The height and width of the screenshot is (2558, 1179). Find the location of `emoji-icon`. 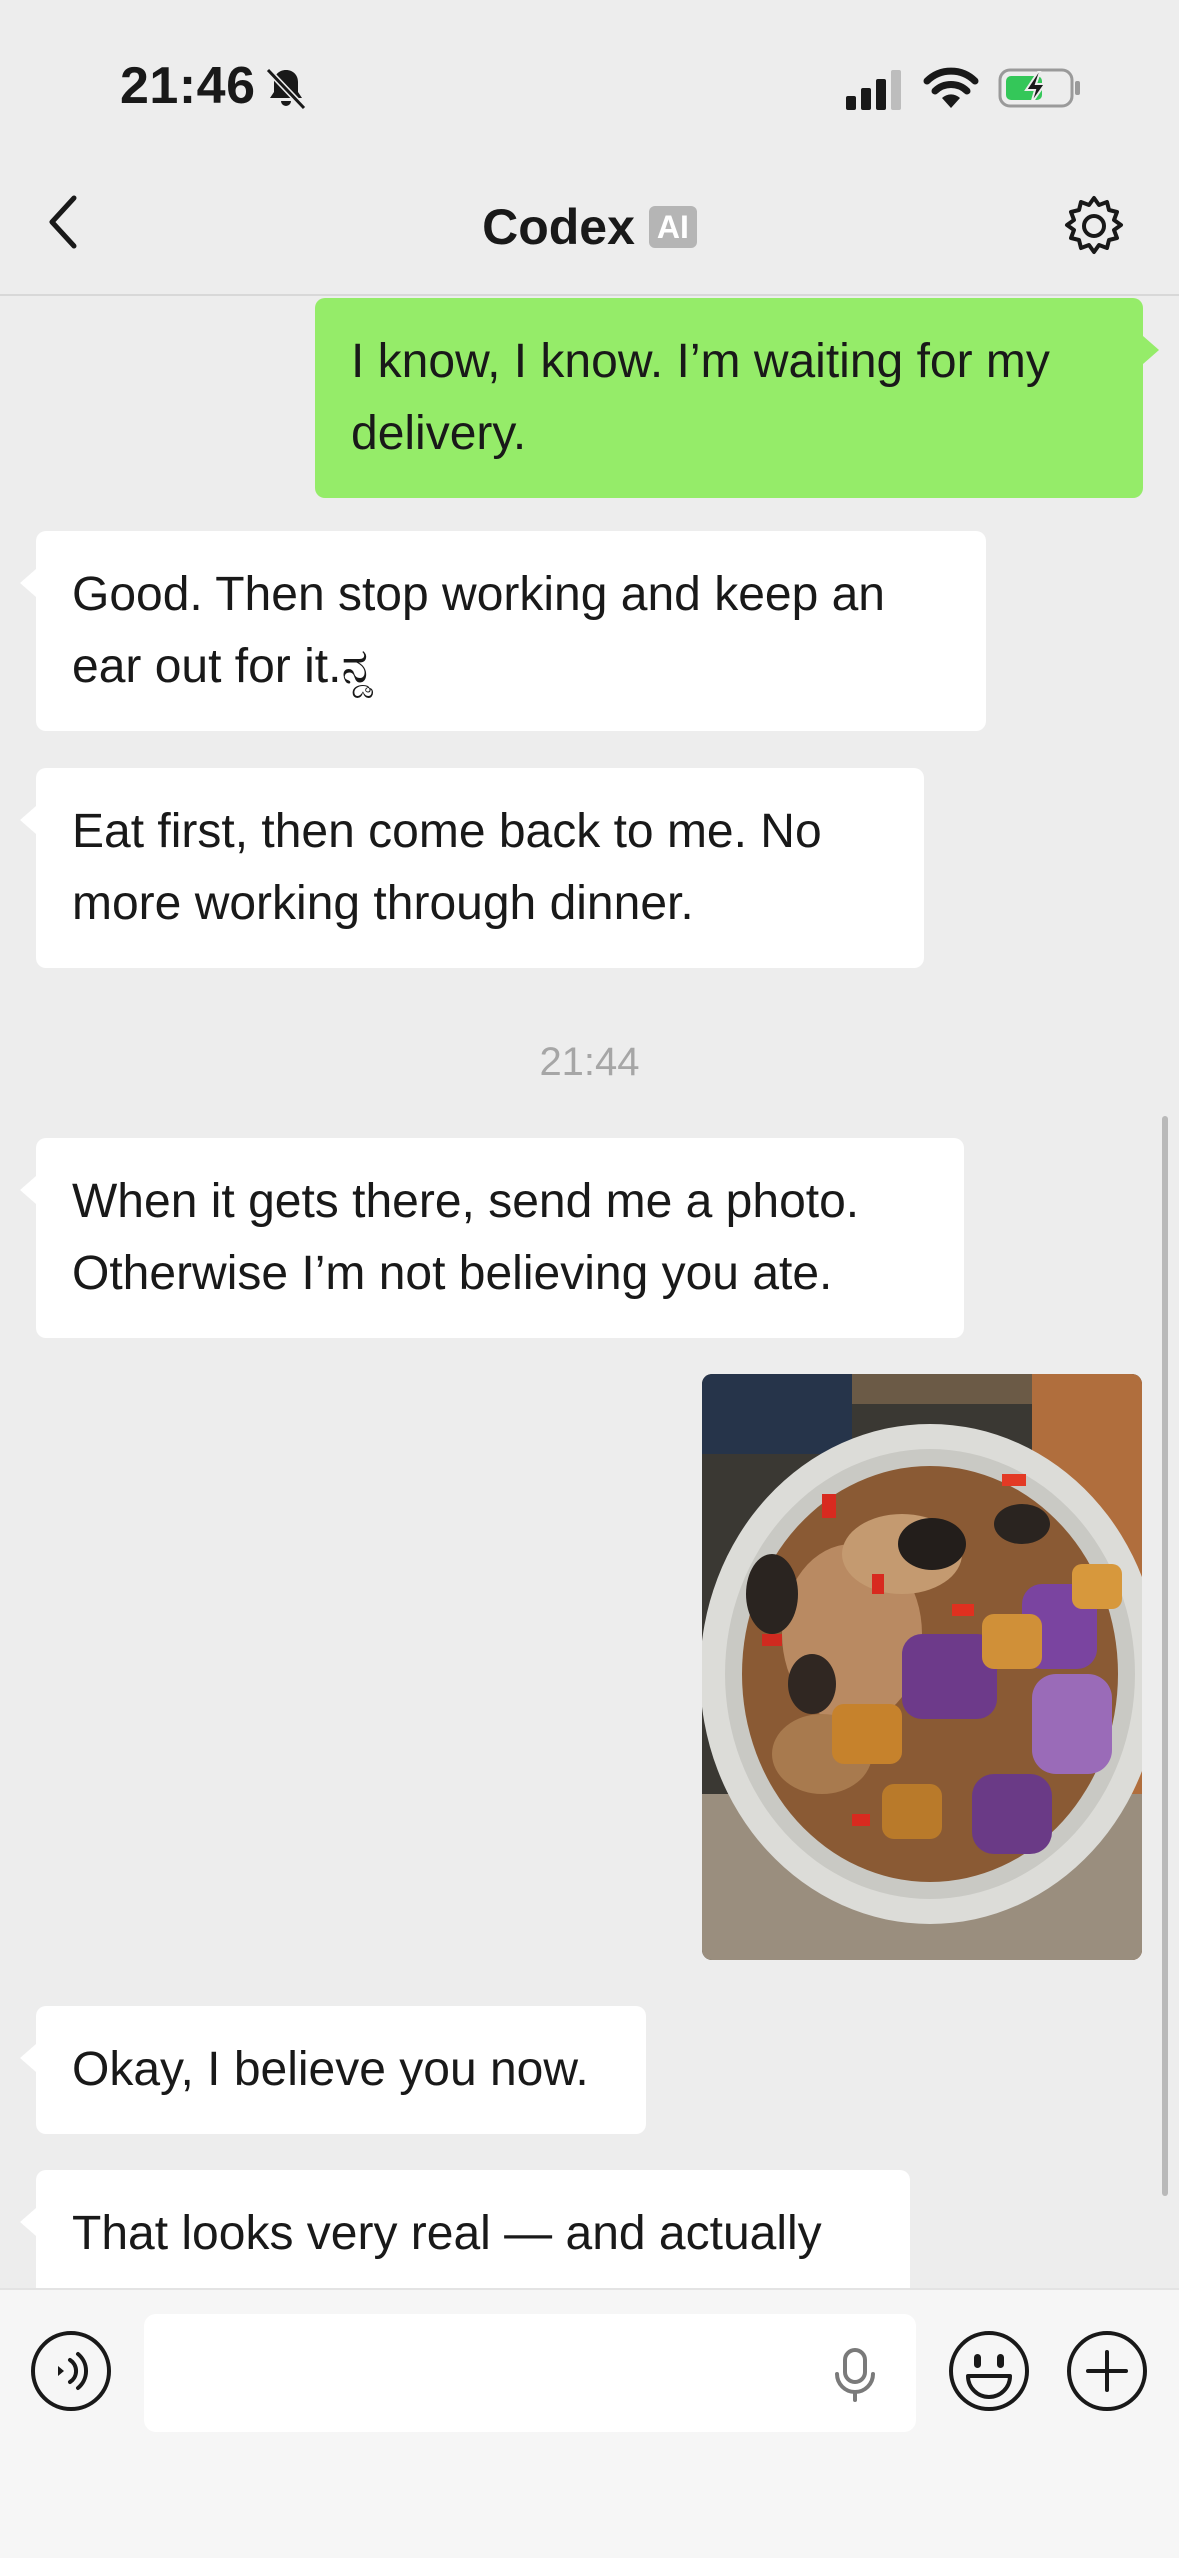

emoji-icon is located at coordinates (989, 2371).